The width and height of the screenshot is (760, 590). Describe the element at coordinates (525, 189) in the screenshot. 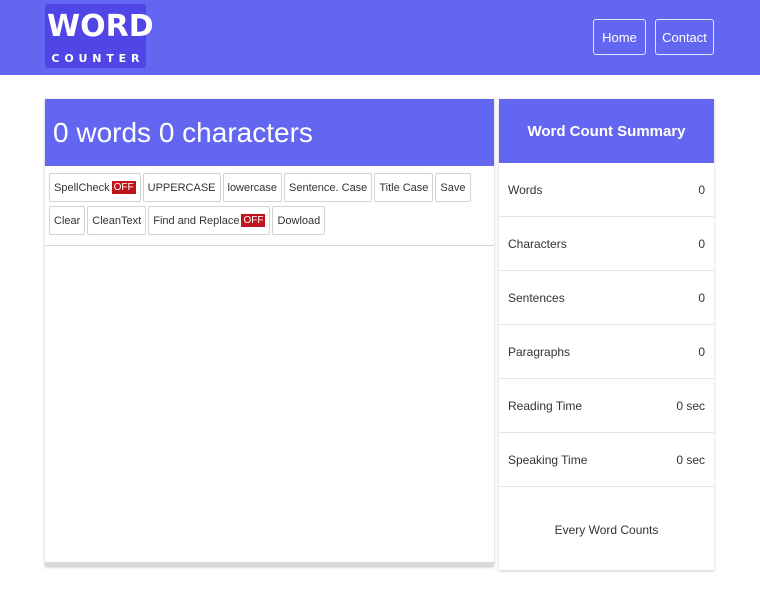

I see `summary-row-label: Words` at that location.